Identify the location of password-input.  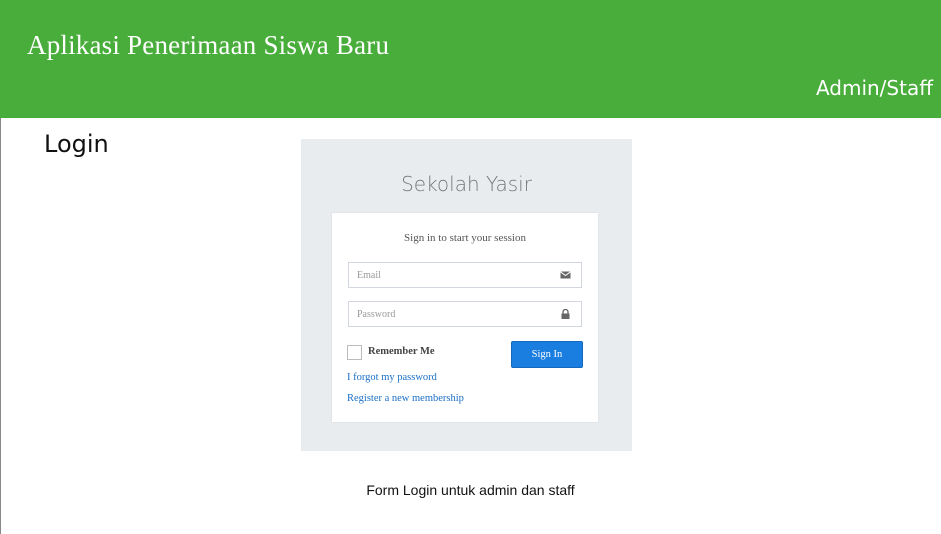
(453, 314).